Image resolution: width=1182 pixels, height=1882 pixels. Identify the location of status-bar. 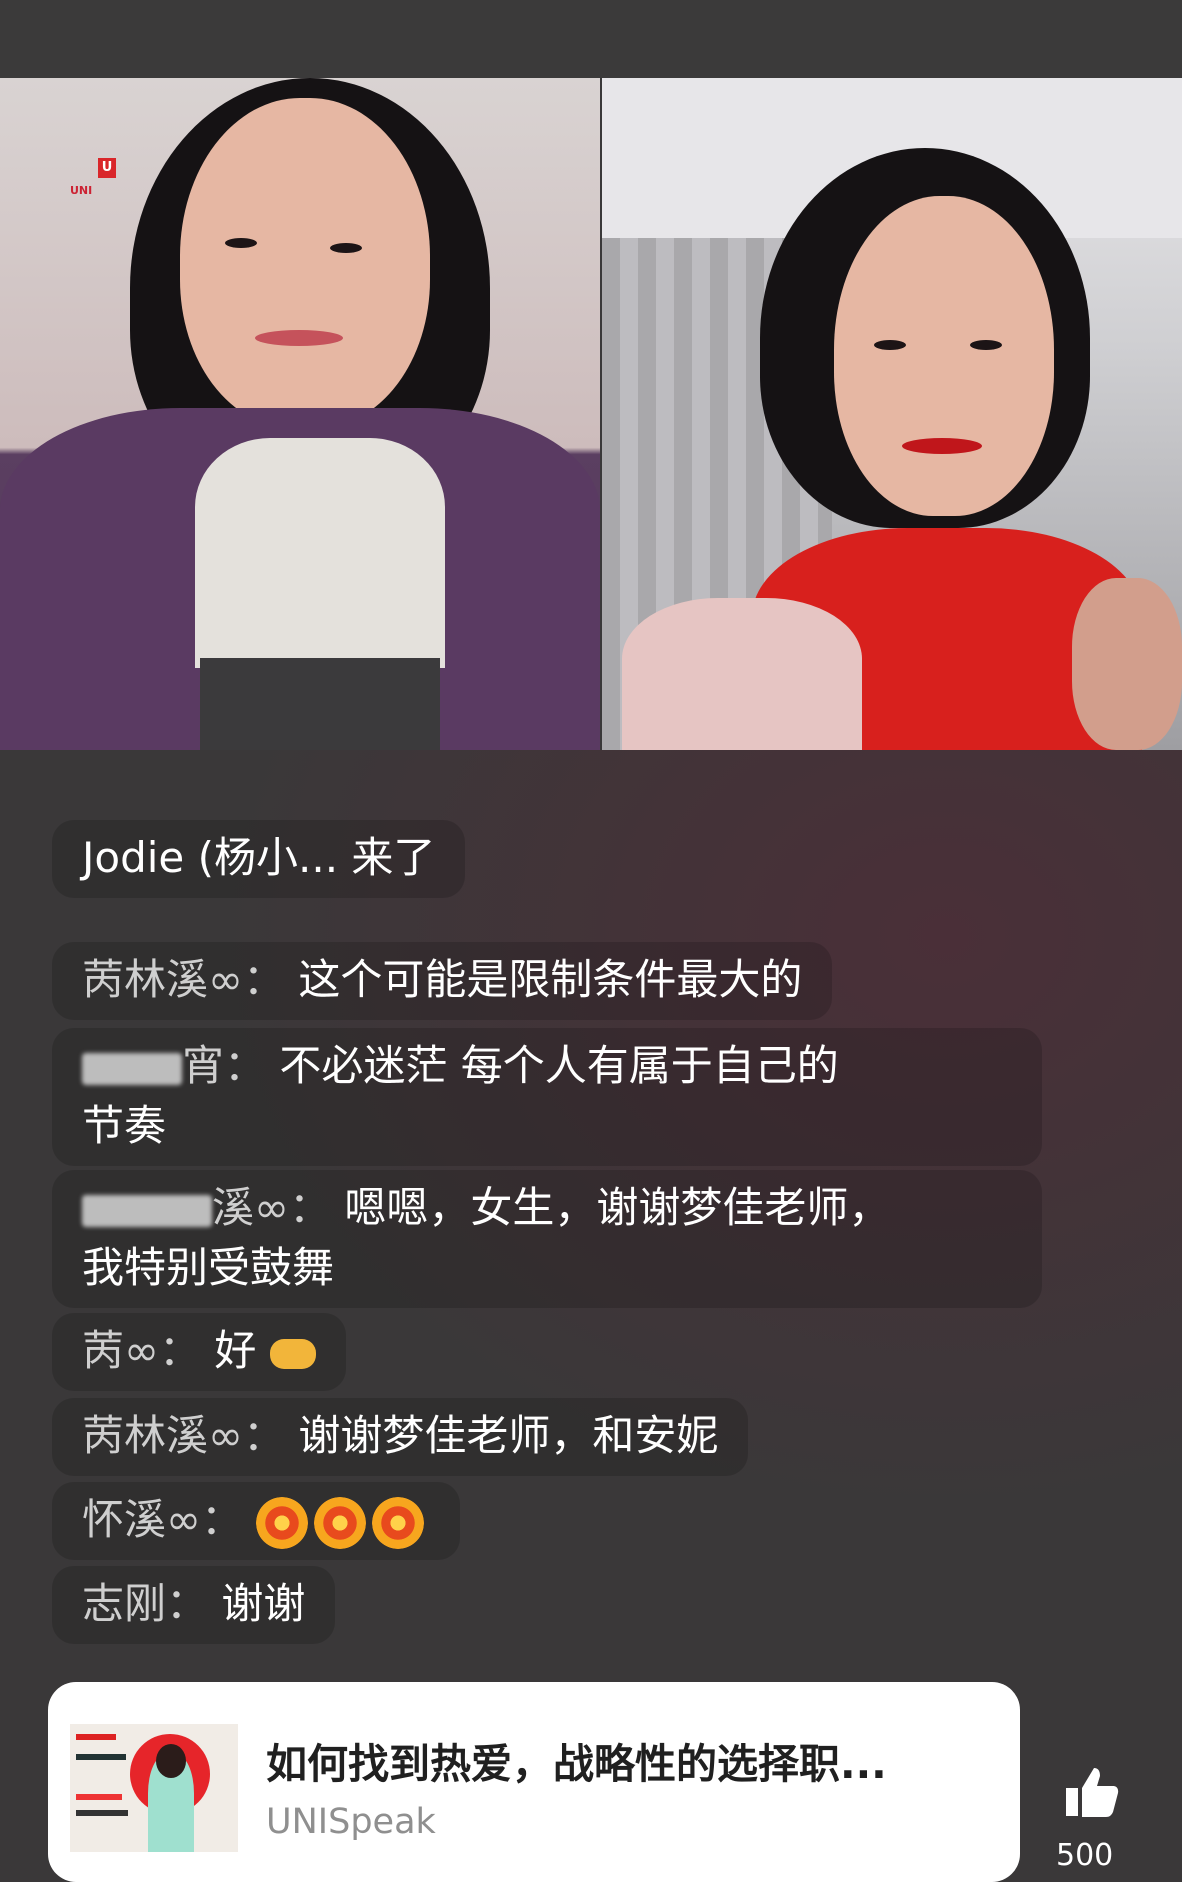
(591, 39).